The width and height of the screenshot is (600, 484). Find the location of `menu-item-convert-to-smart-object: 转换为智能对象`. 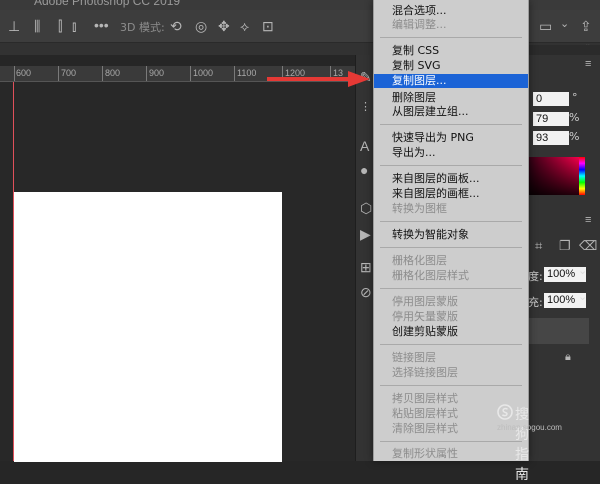

menu-item-convert-to-smart-object: 转换为智能对象 is located at coordinates (451, 235).